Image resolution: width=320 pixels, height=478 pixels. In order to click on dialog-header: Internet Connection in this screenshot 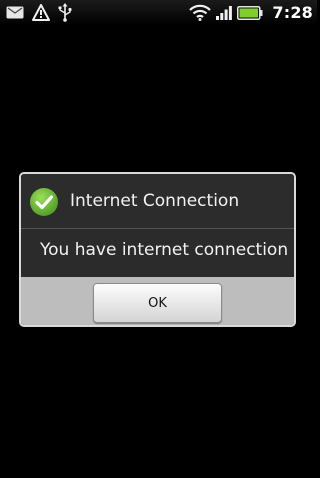, I will do `click(157, 201)`.